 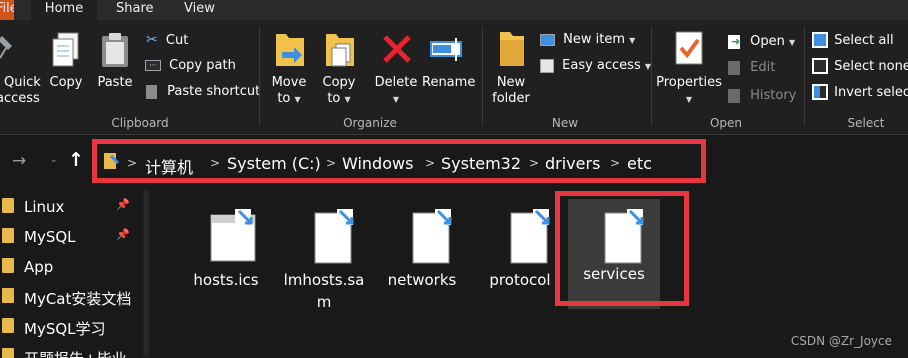 I want to click on sidebar-item-linux: Linux 📌, so click(x=70, y=206).